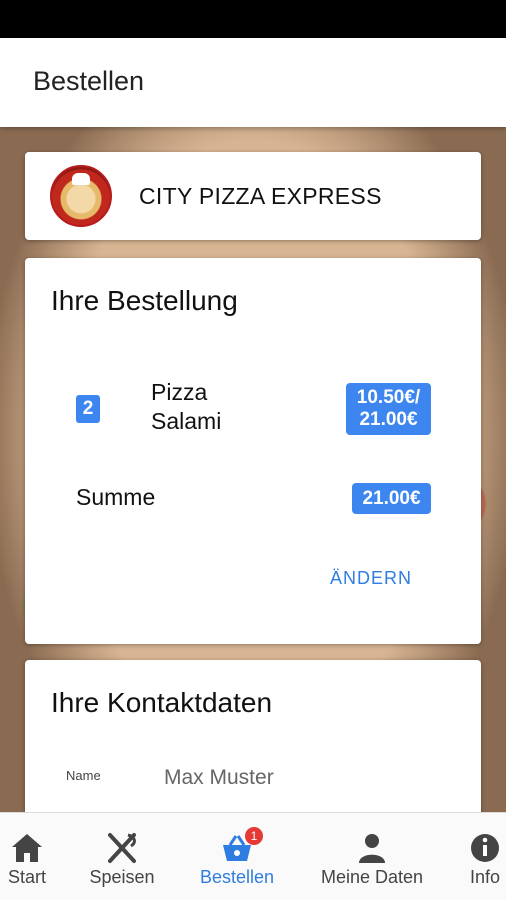 This screenshot has width=506, height=900. What do you see at coordinates (144, 300) in the screenshot?
I see `order-title: Ihre Bestellung` at bounding box center [144, 300].